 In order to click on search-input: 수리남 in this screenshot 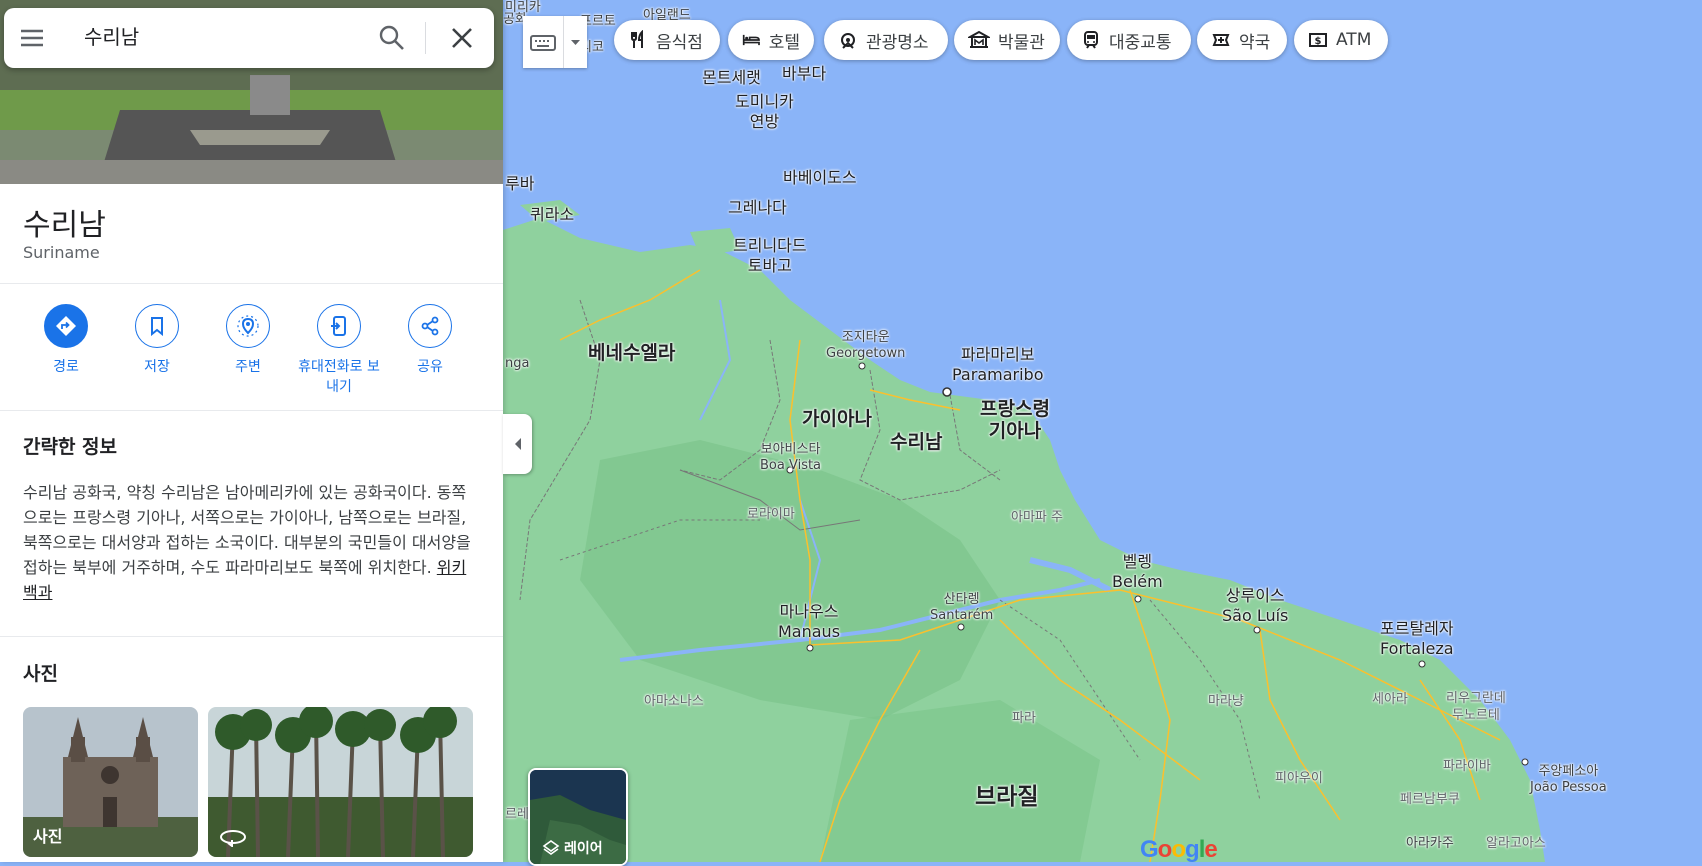, I will do `click(111, 37)`.